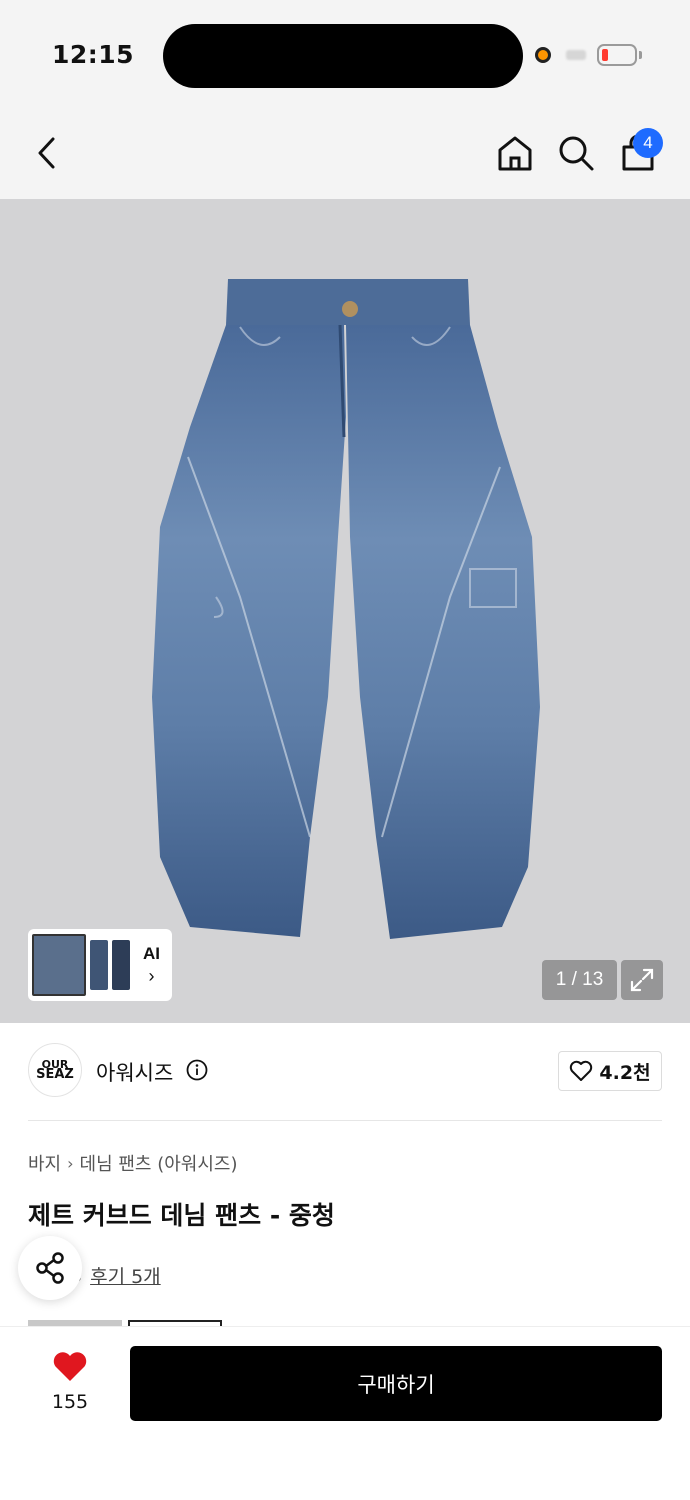  I want to click on cart-count-badge: 4, so click(648, 143).